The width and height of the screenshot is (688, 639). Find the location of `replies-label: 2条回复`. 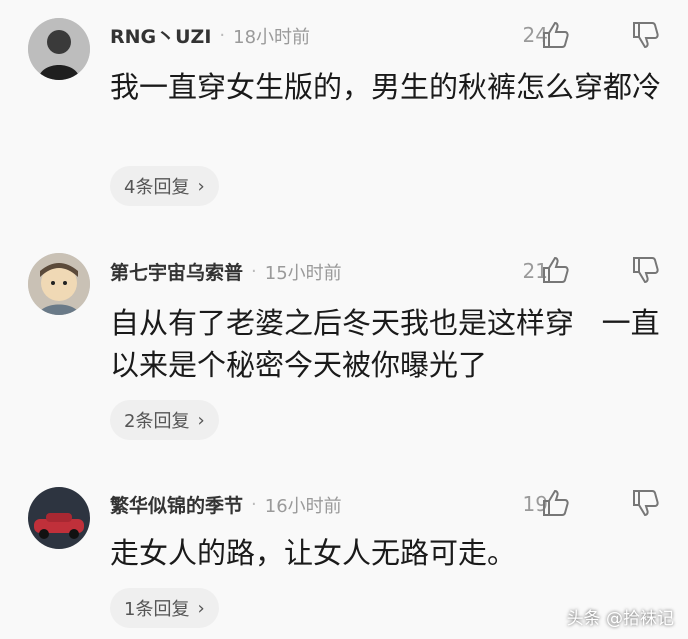

replies-label: 2条回复 is located at coordinates (157, 421).